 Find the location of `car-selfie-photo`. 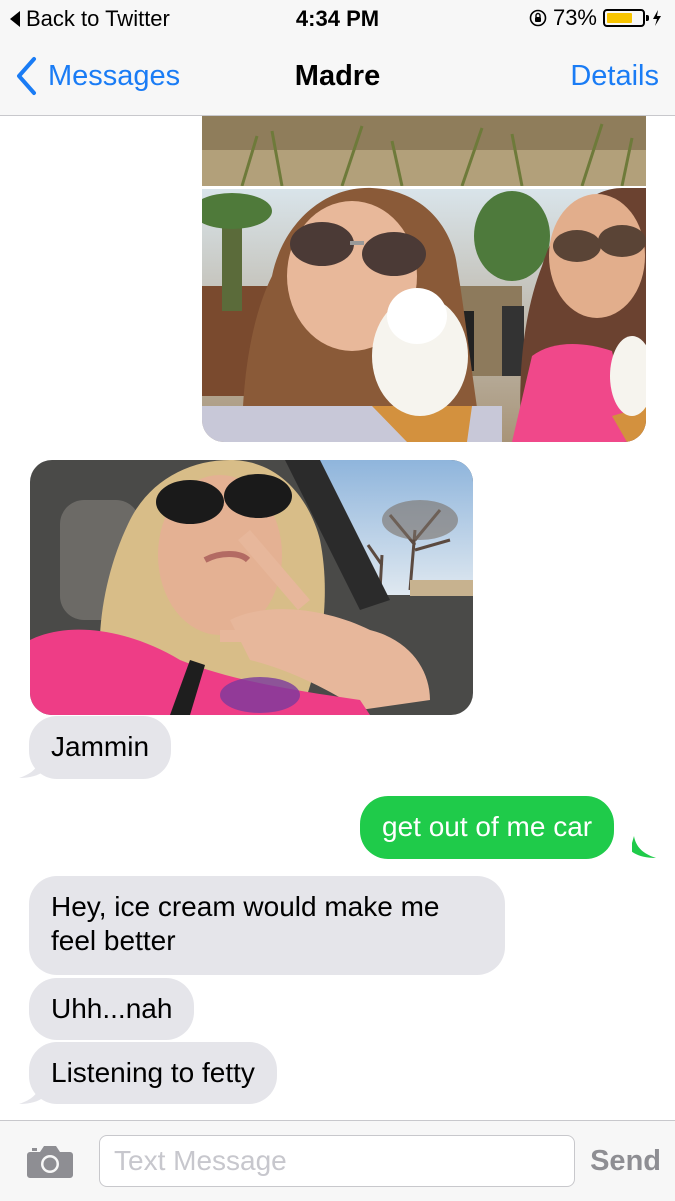

car-selfie-photo is located at coordinates (251, 587).